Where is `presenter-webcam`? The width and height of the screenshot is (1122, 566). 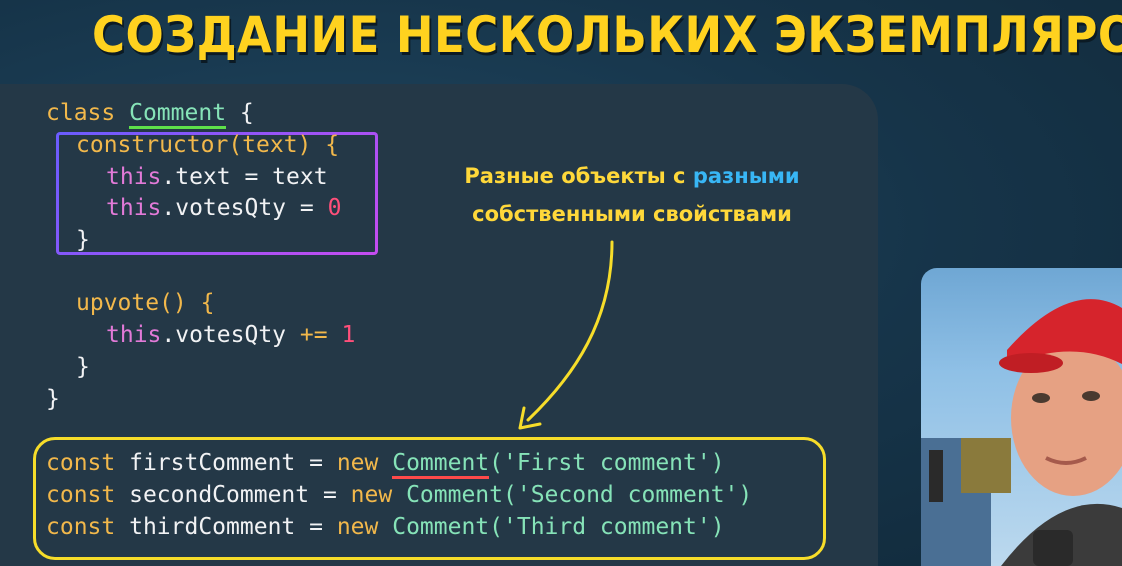
presenter-webcam is located at coordinates (1021, 417).